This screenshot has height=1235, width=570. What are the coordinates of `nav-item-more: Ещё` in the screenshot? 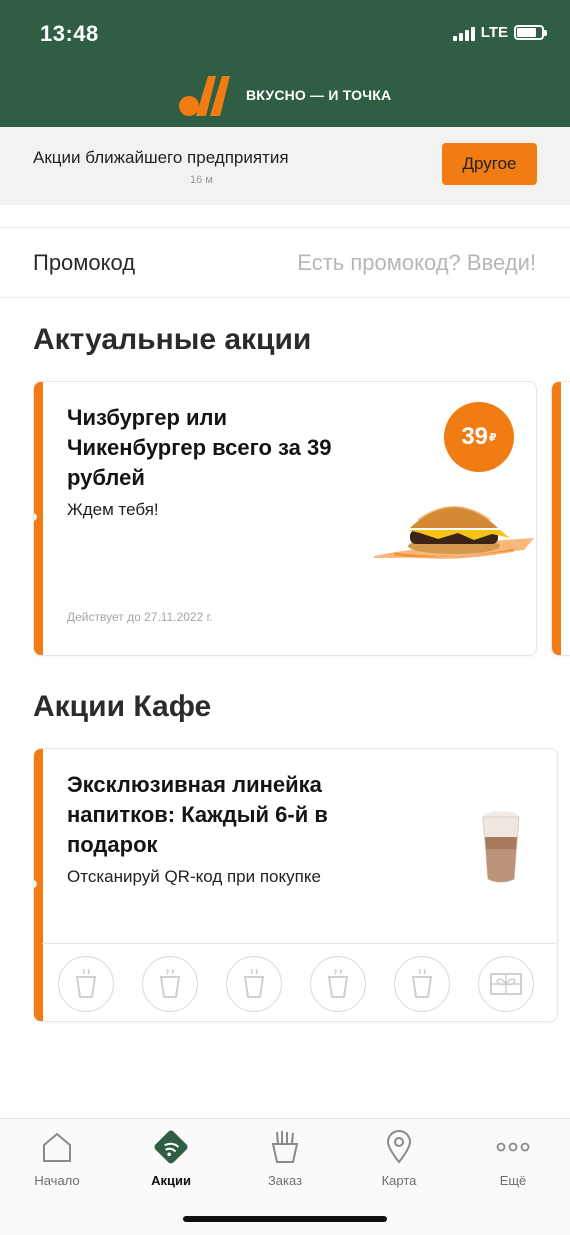 It's located at (513, 1164).